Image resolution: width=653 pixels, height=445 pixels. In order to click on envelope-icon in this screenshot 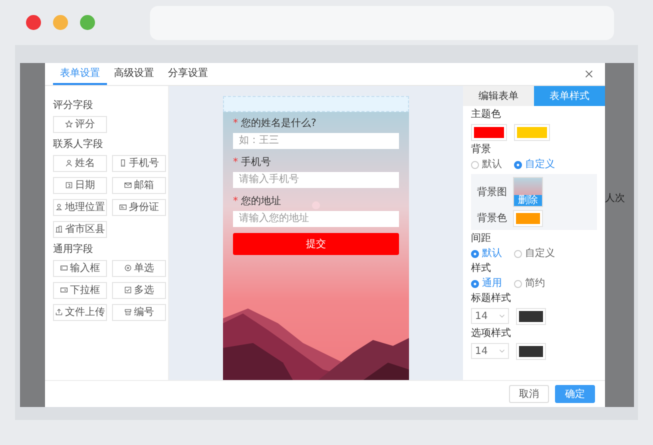, I will do `click(128, 185)`.